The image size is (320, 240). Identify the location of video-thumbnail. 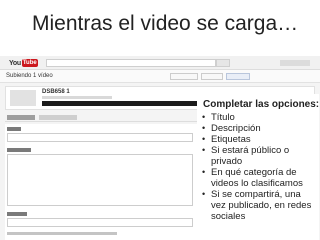
(23, 98).